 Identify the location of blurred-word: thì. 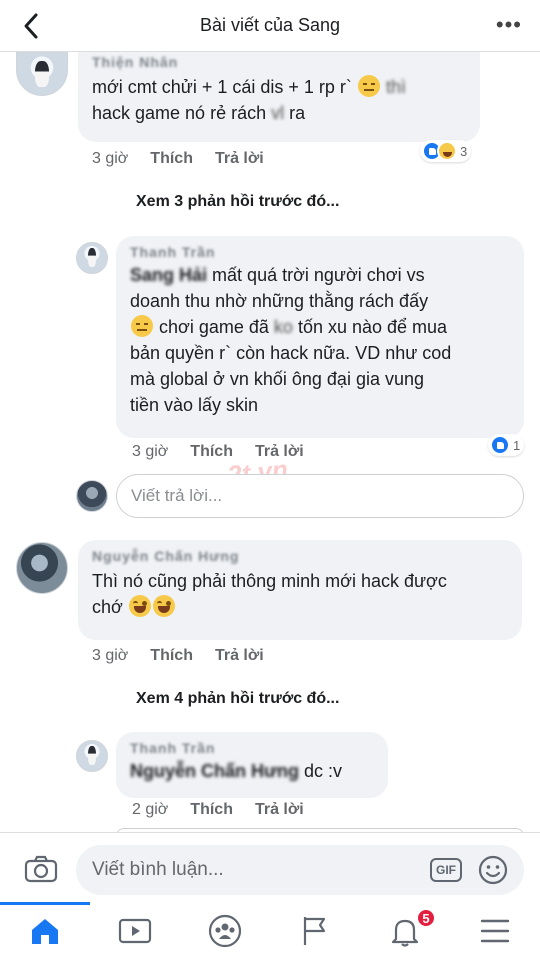
(395, 87).